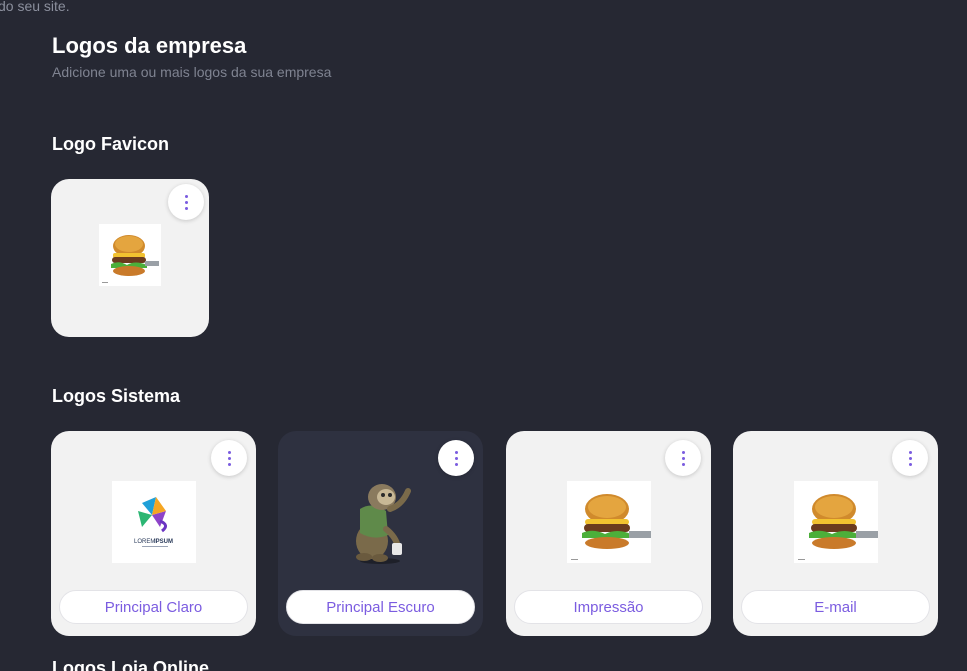 The image size is (967, 671). I want to click on favicon-menu-button, so click(186, 202).